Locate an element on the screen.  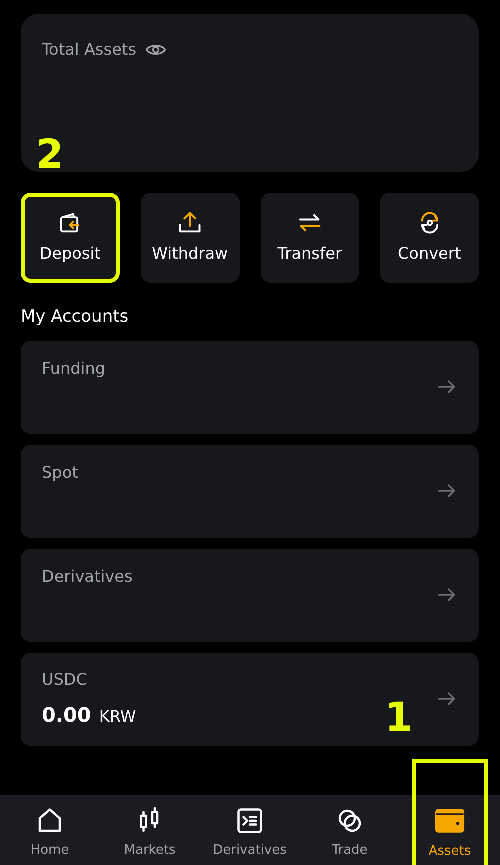
step-number: 2 is located at coordinates (50, 155).